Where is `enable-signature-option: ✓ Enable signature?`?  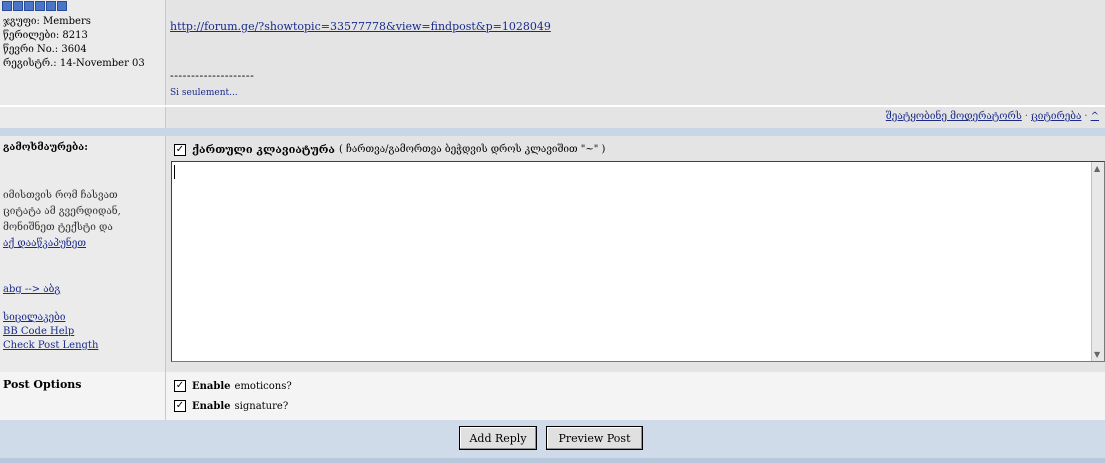 enable-signature-option: ✓ Enable signature? is located at coordinates (231, 406).